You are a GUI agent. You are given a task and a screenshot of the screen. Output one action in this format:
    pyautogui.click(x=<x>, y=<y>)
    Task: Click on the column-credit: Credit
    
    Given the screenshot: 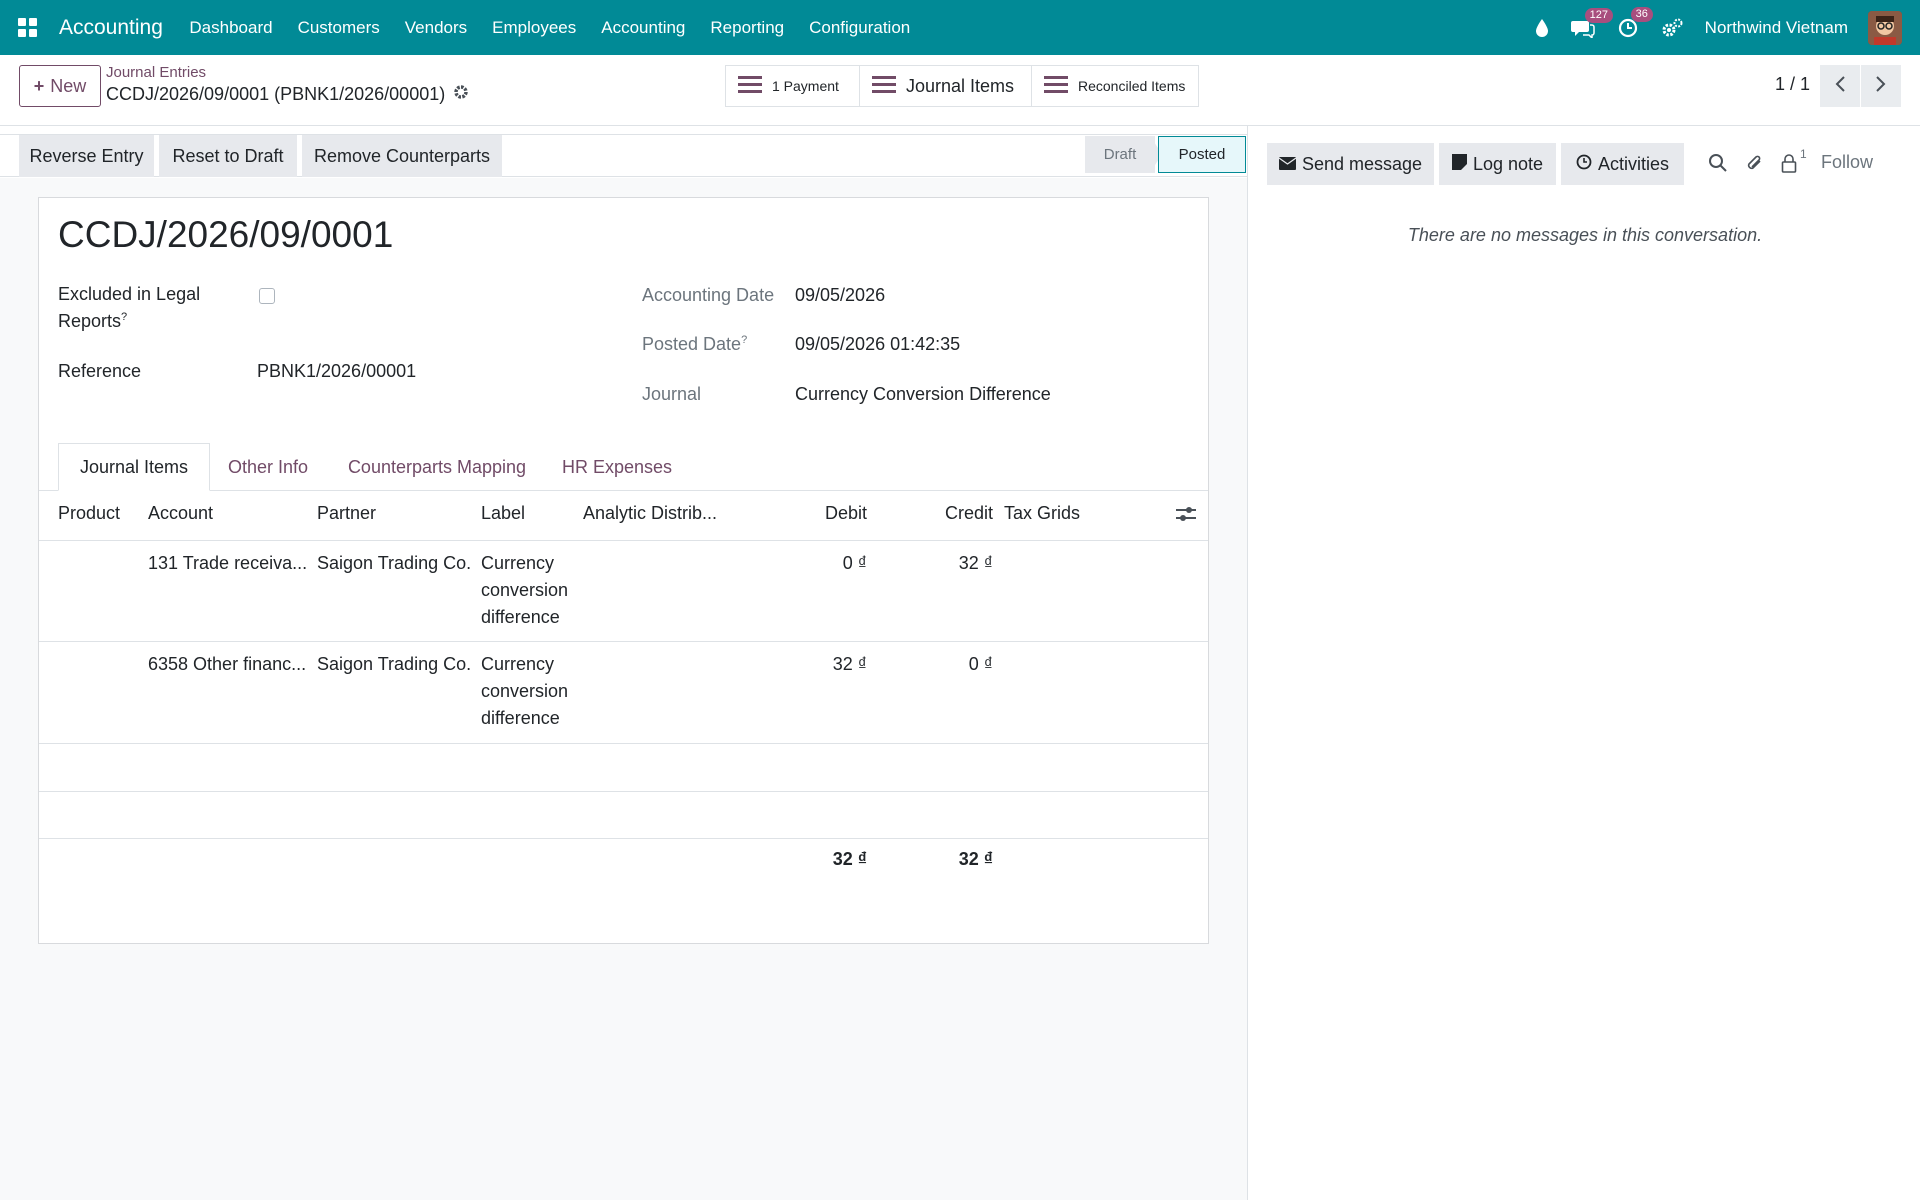 What is the action you would take?
    pyautogui.click(x=946, y=513)
    